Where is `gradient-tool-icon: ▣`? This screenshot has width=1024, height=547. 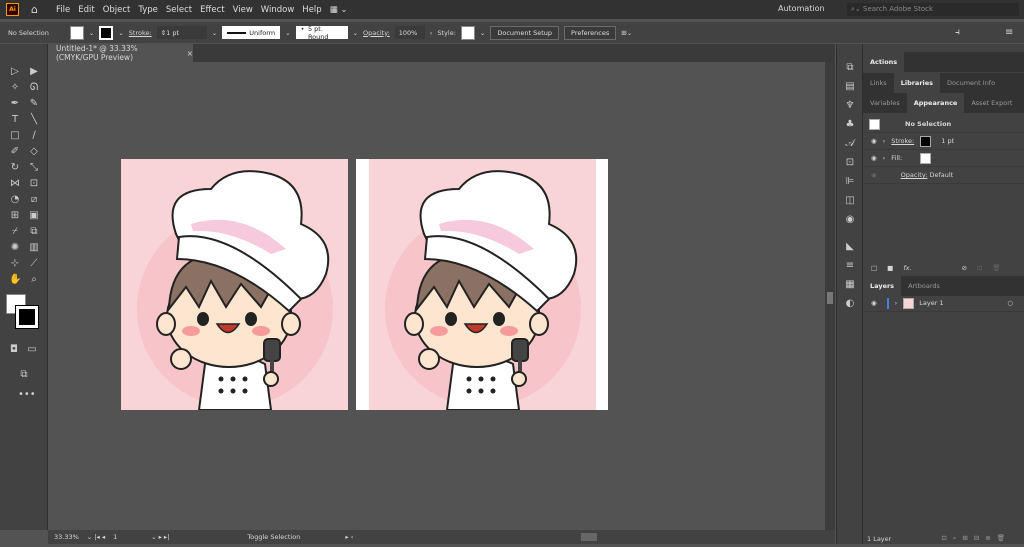 gradient-tool-icon: ▣ is located at coordinates (34, 215).